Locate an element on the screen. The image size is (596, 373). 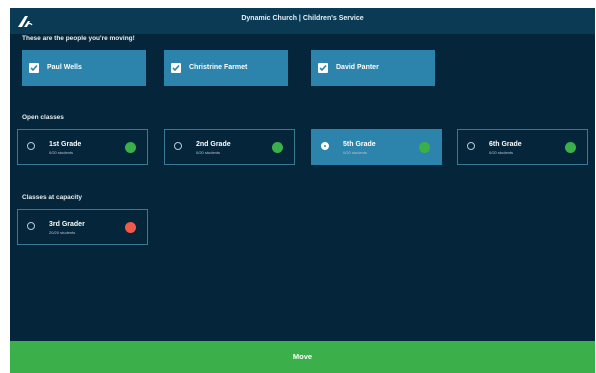
capacity-full-status-icon is located at coordinates (130, 227).